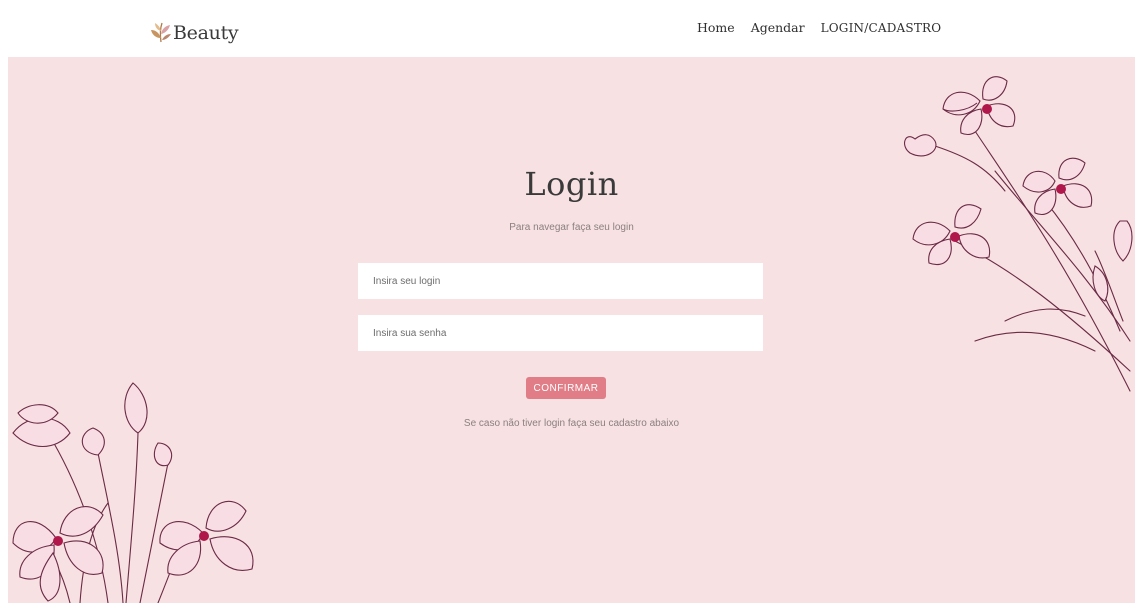 The width and height of the screenshot is (1135, 603). What do you see at coordinates (560, 281) in the screenshot?
I see `login-input` at bounding box center [560, 281].